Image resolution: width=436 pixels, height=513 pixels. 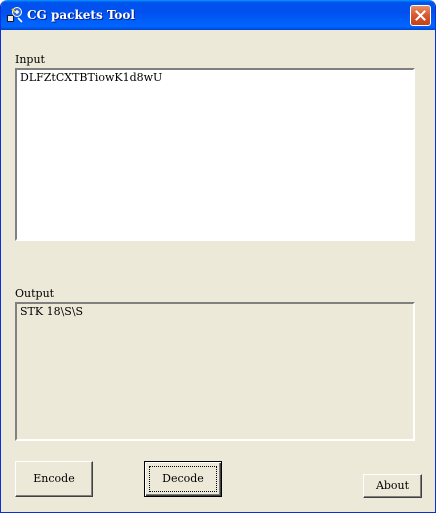 I want to click on about-button: About, so click(x=392, y=486).